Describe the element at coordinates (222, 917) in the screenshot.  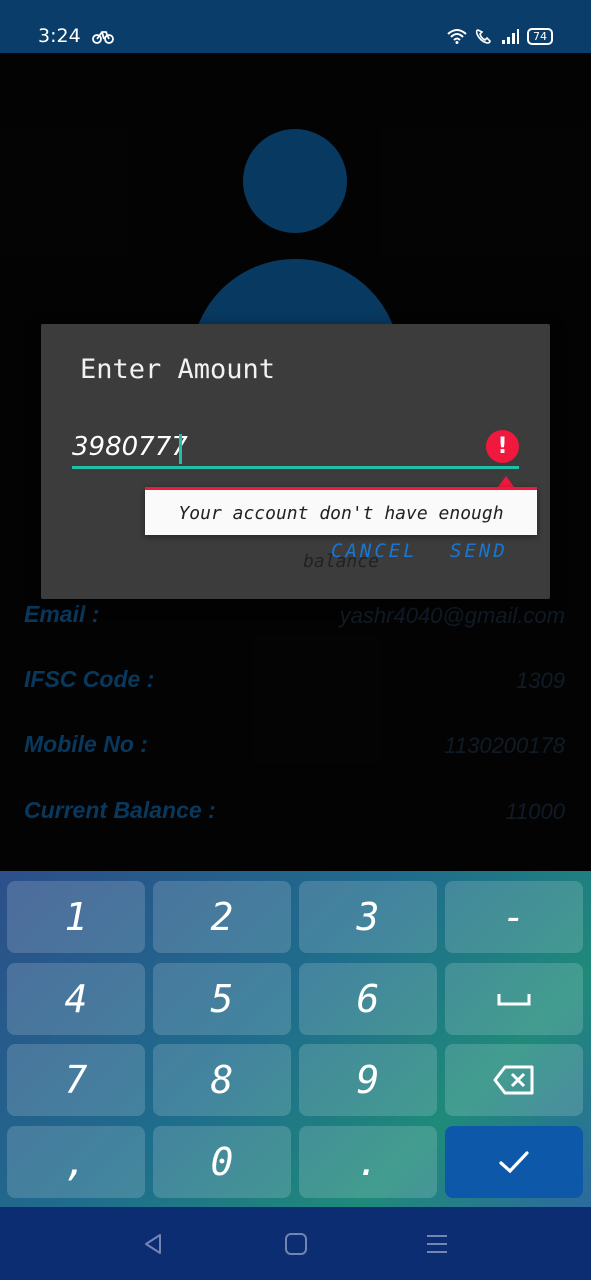
I see `key-2: 2` at that location.